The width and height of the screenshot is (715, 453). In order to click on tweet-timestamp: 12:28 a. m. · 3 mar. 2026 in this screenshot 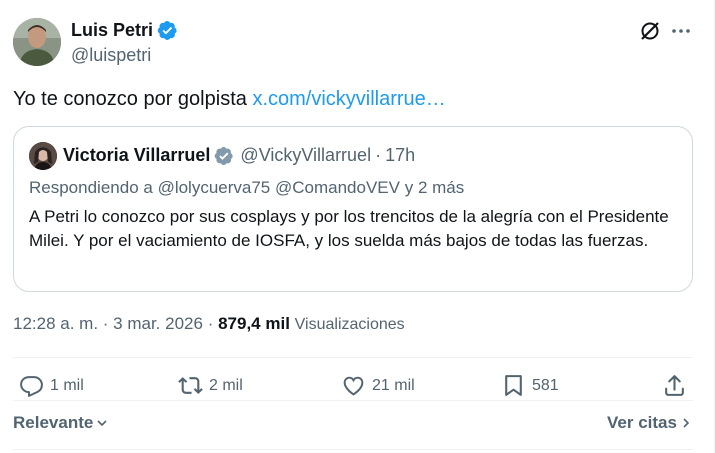, I will do `click(108, 323)`.